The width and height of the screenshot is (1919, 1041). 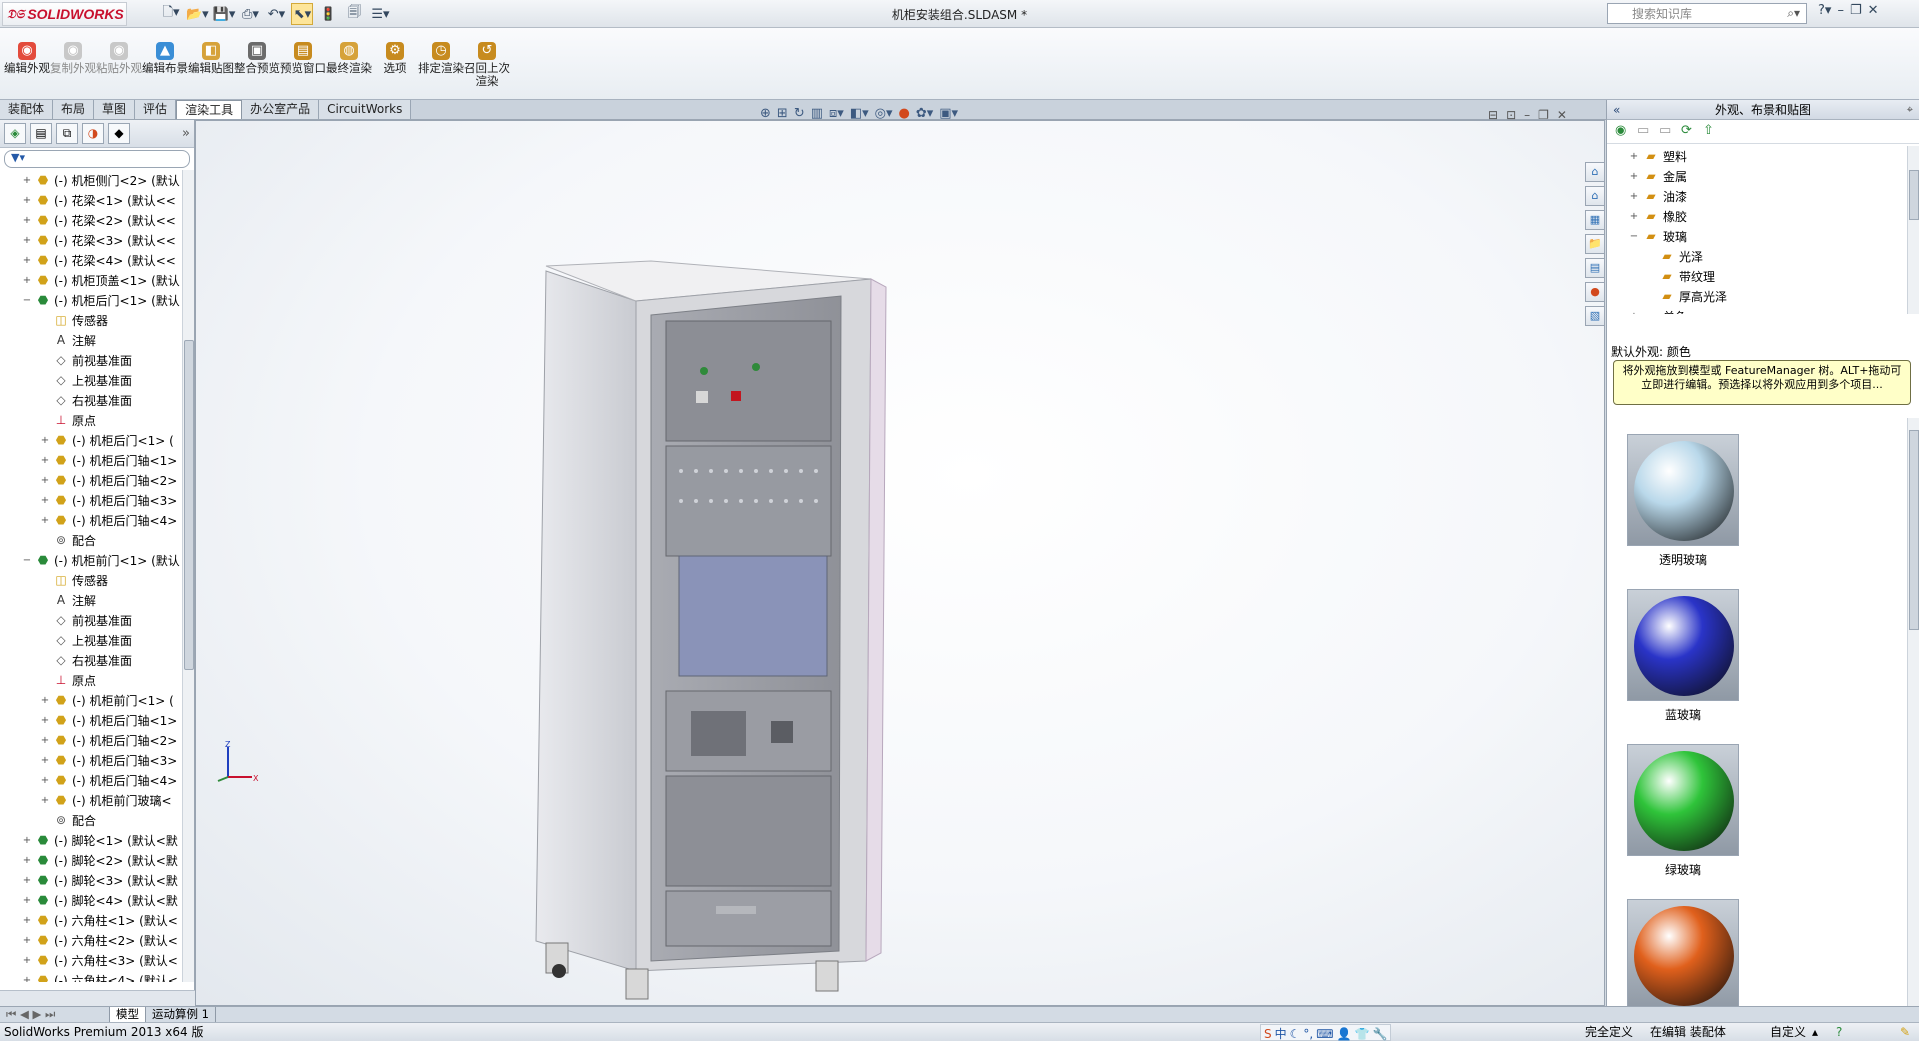 What do you see at coordinates (441, 63) in the screenshot?
I see `ribbon-button-9: ◷ 排定渲染` at bounding box center [441, 63].